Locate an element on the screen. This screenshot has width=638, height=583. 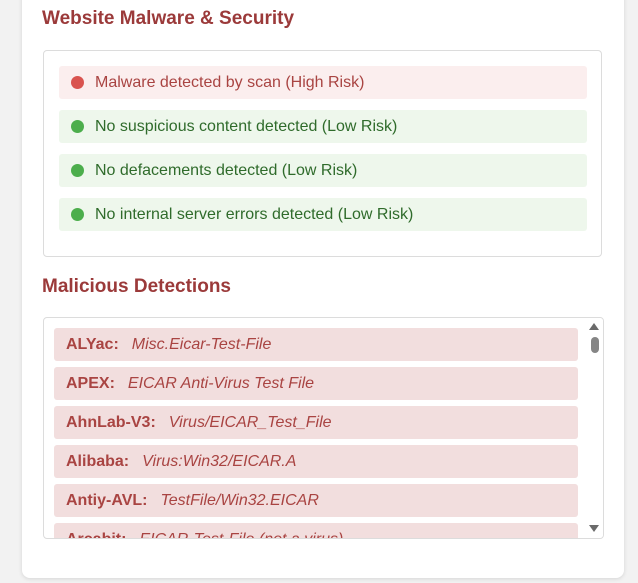
detection-row: Arcabit: EICAR-Test-File (not a virus) is located at coordinates (316, 531).